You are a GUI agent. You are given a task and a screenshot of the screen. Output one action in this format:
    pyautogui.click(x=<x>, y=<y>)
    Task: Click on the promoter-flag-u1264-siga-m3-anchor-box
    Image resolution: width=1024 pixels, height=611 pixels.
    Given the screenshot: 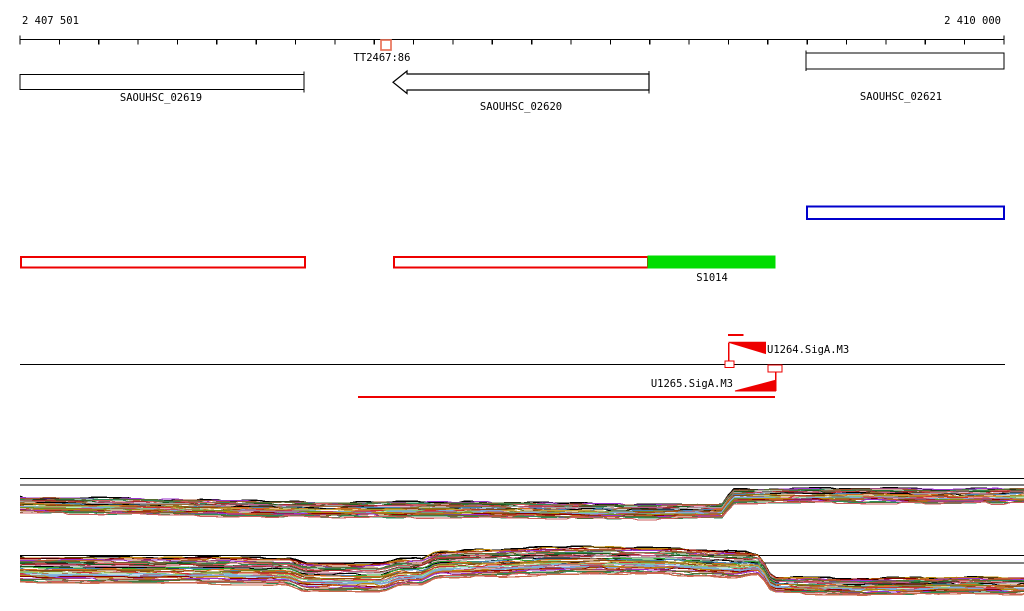 What is the action you would take?
    pyautogui.click(x=729, y=364)
    